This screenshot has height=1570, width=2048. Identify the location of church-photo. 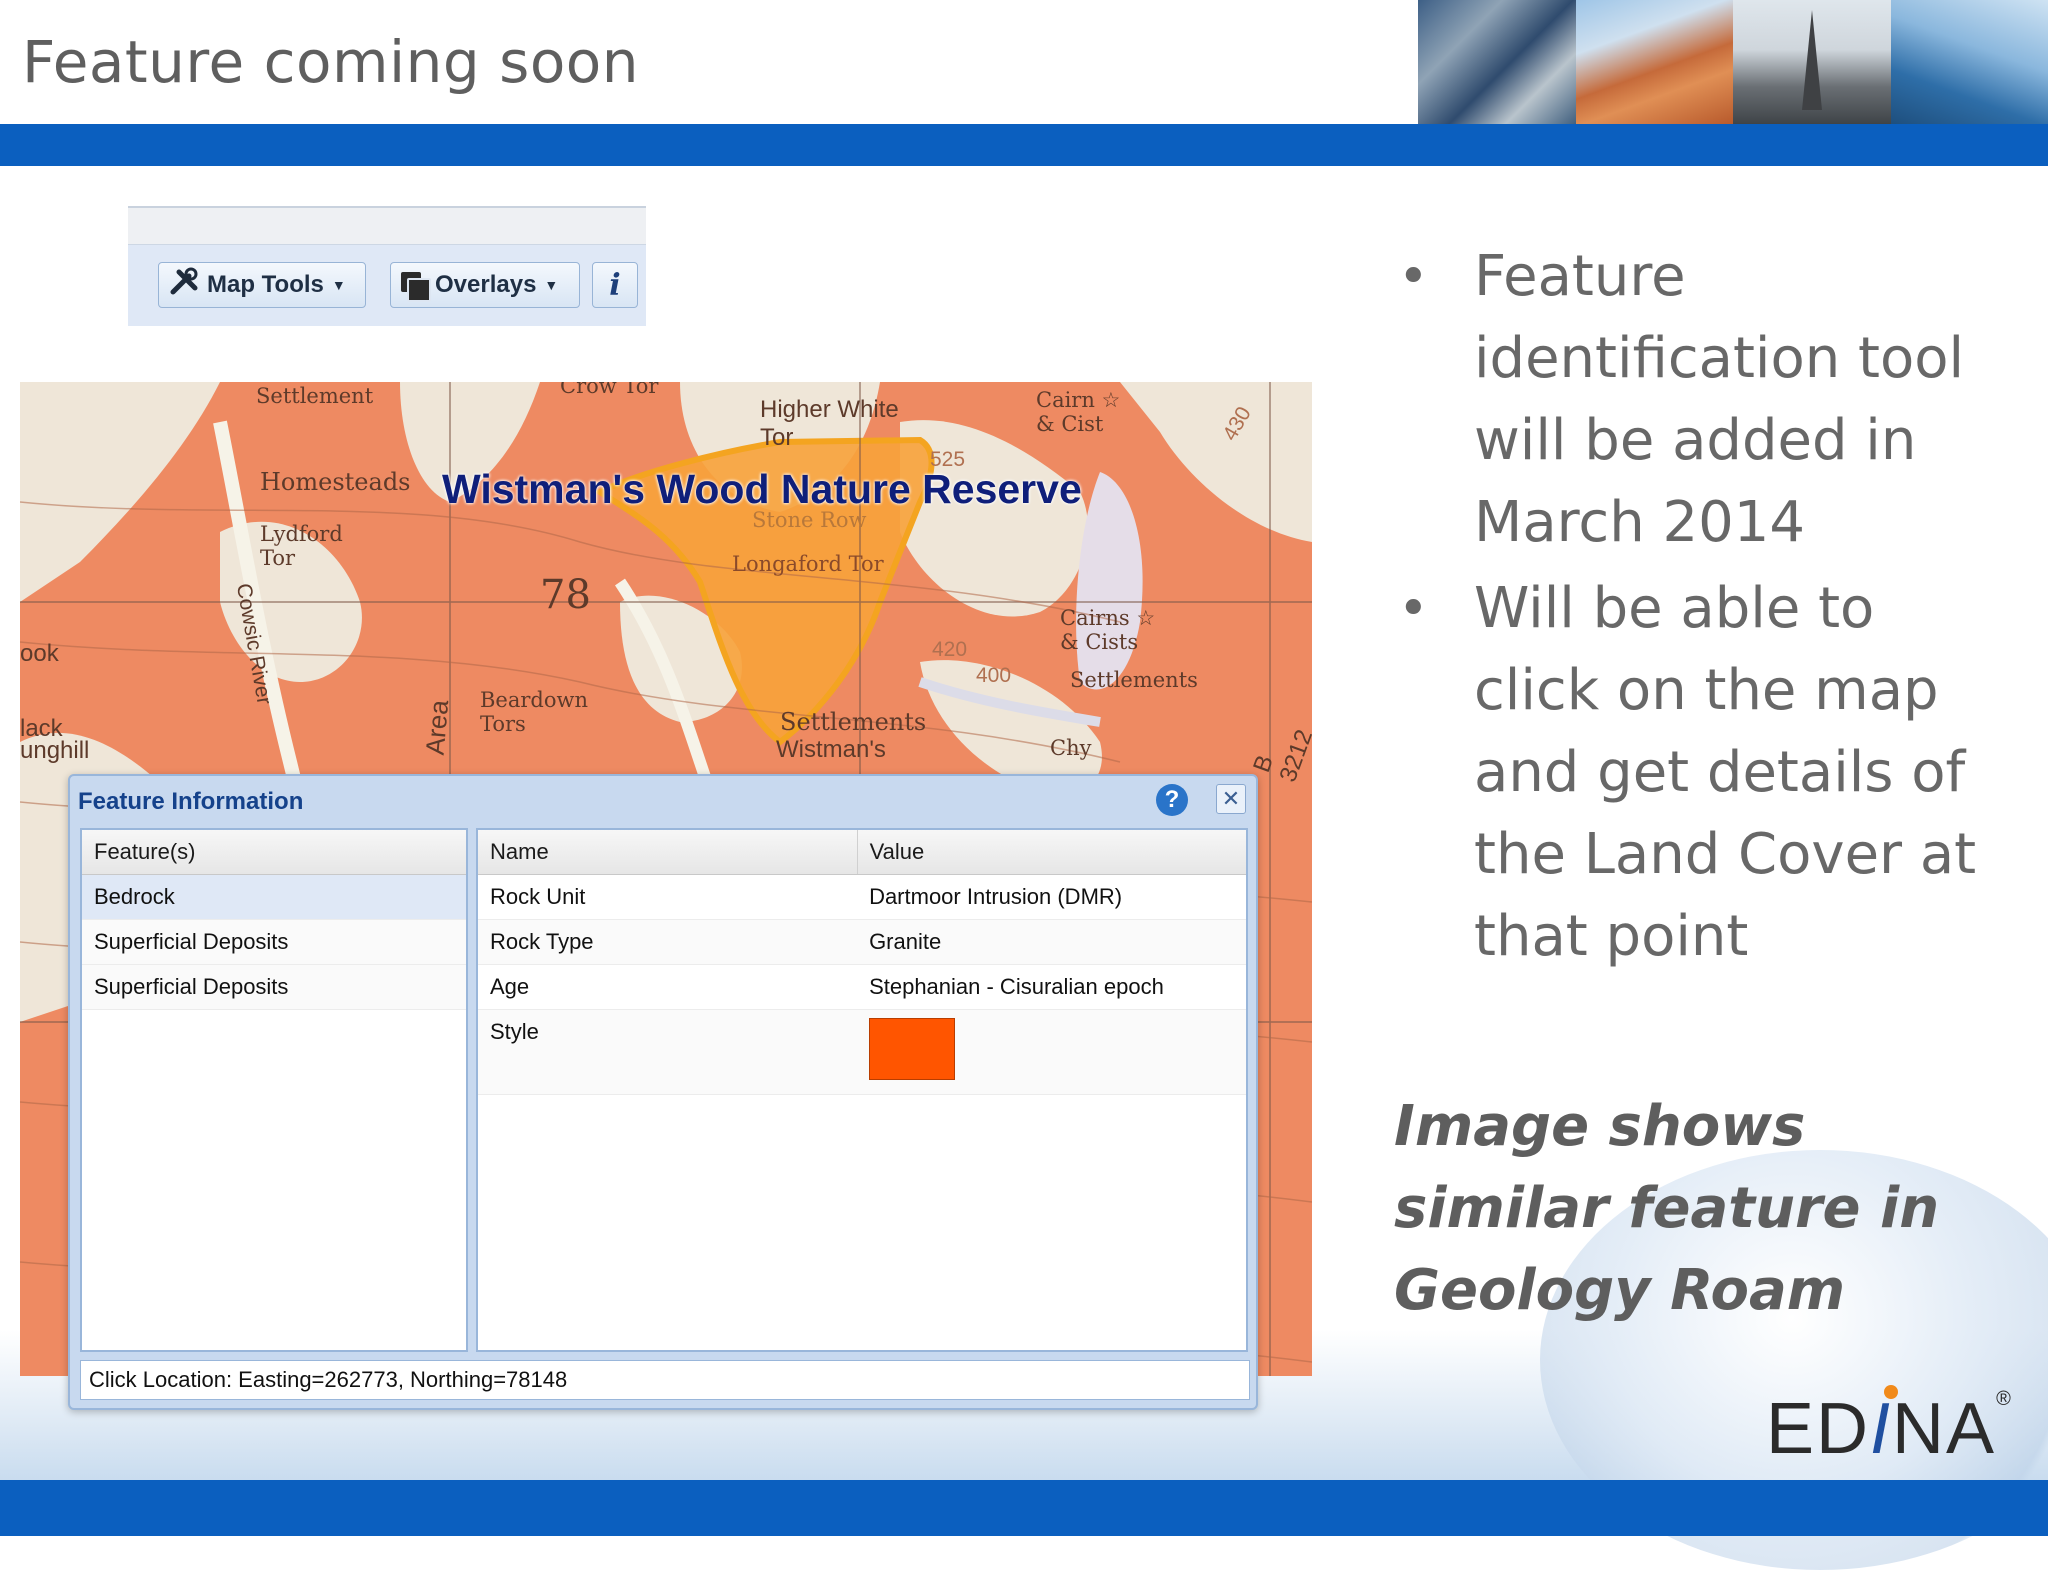
(1812, 62).